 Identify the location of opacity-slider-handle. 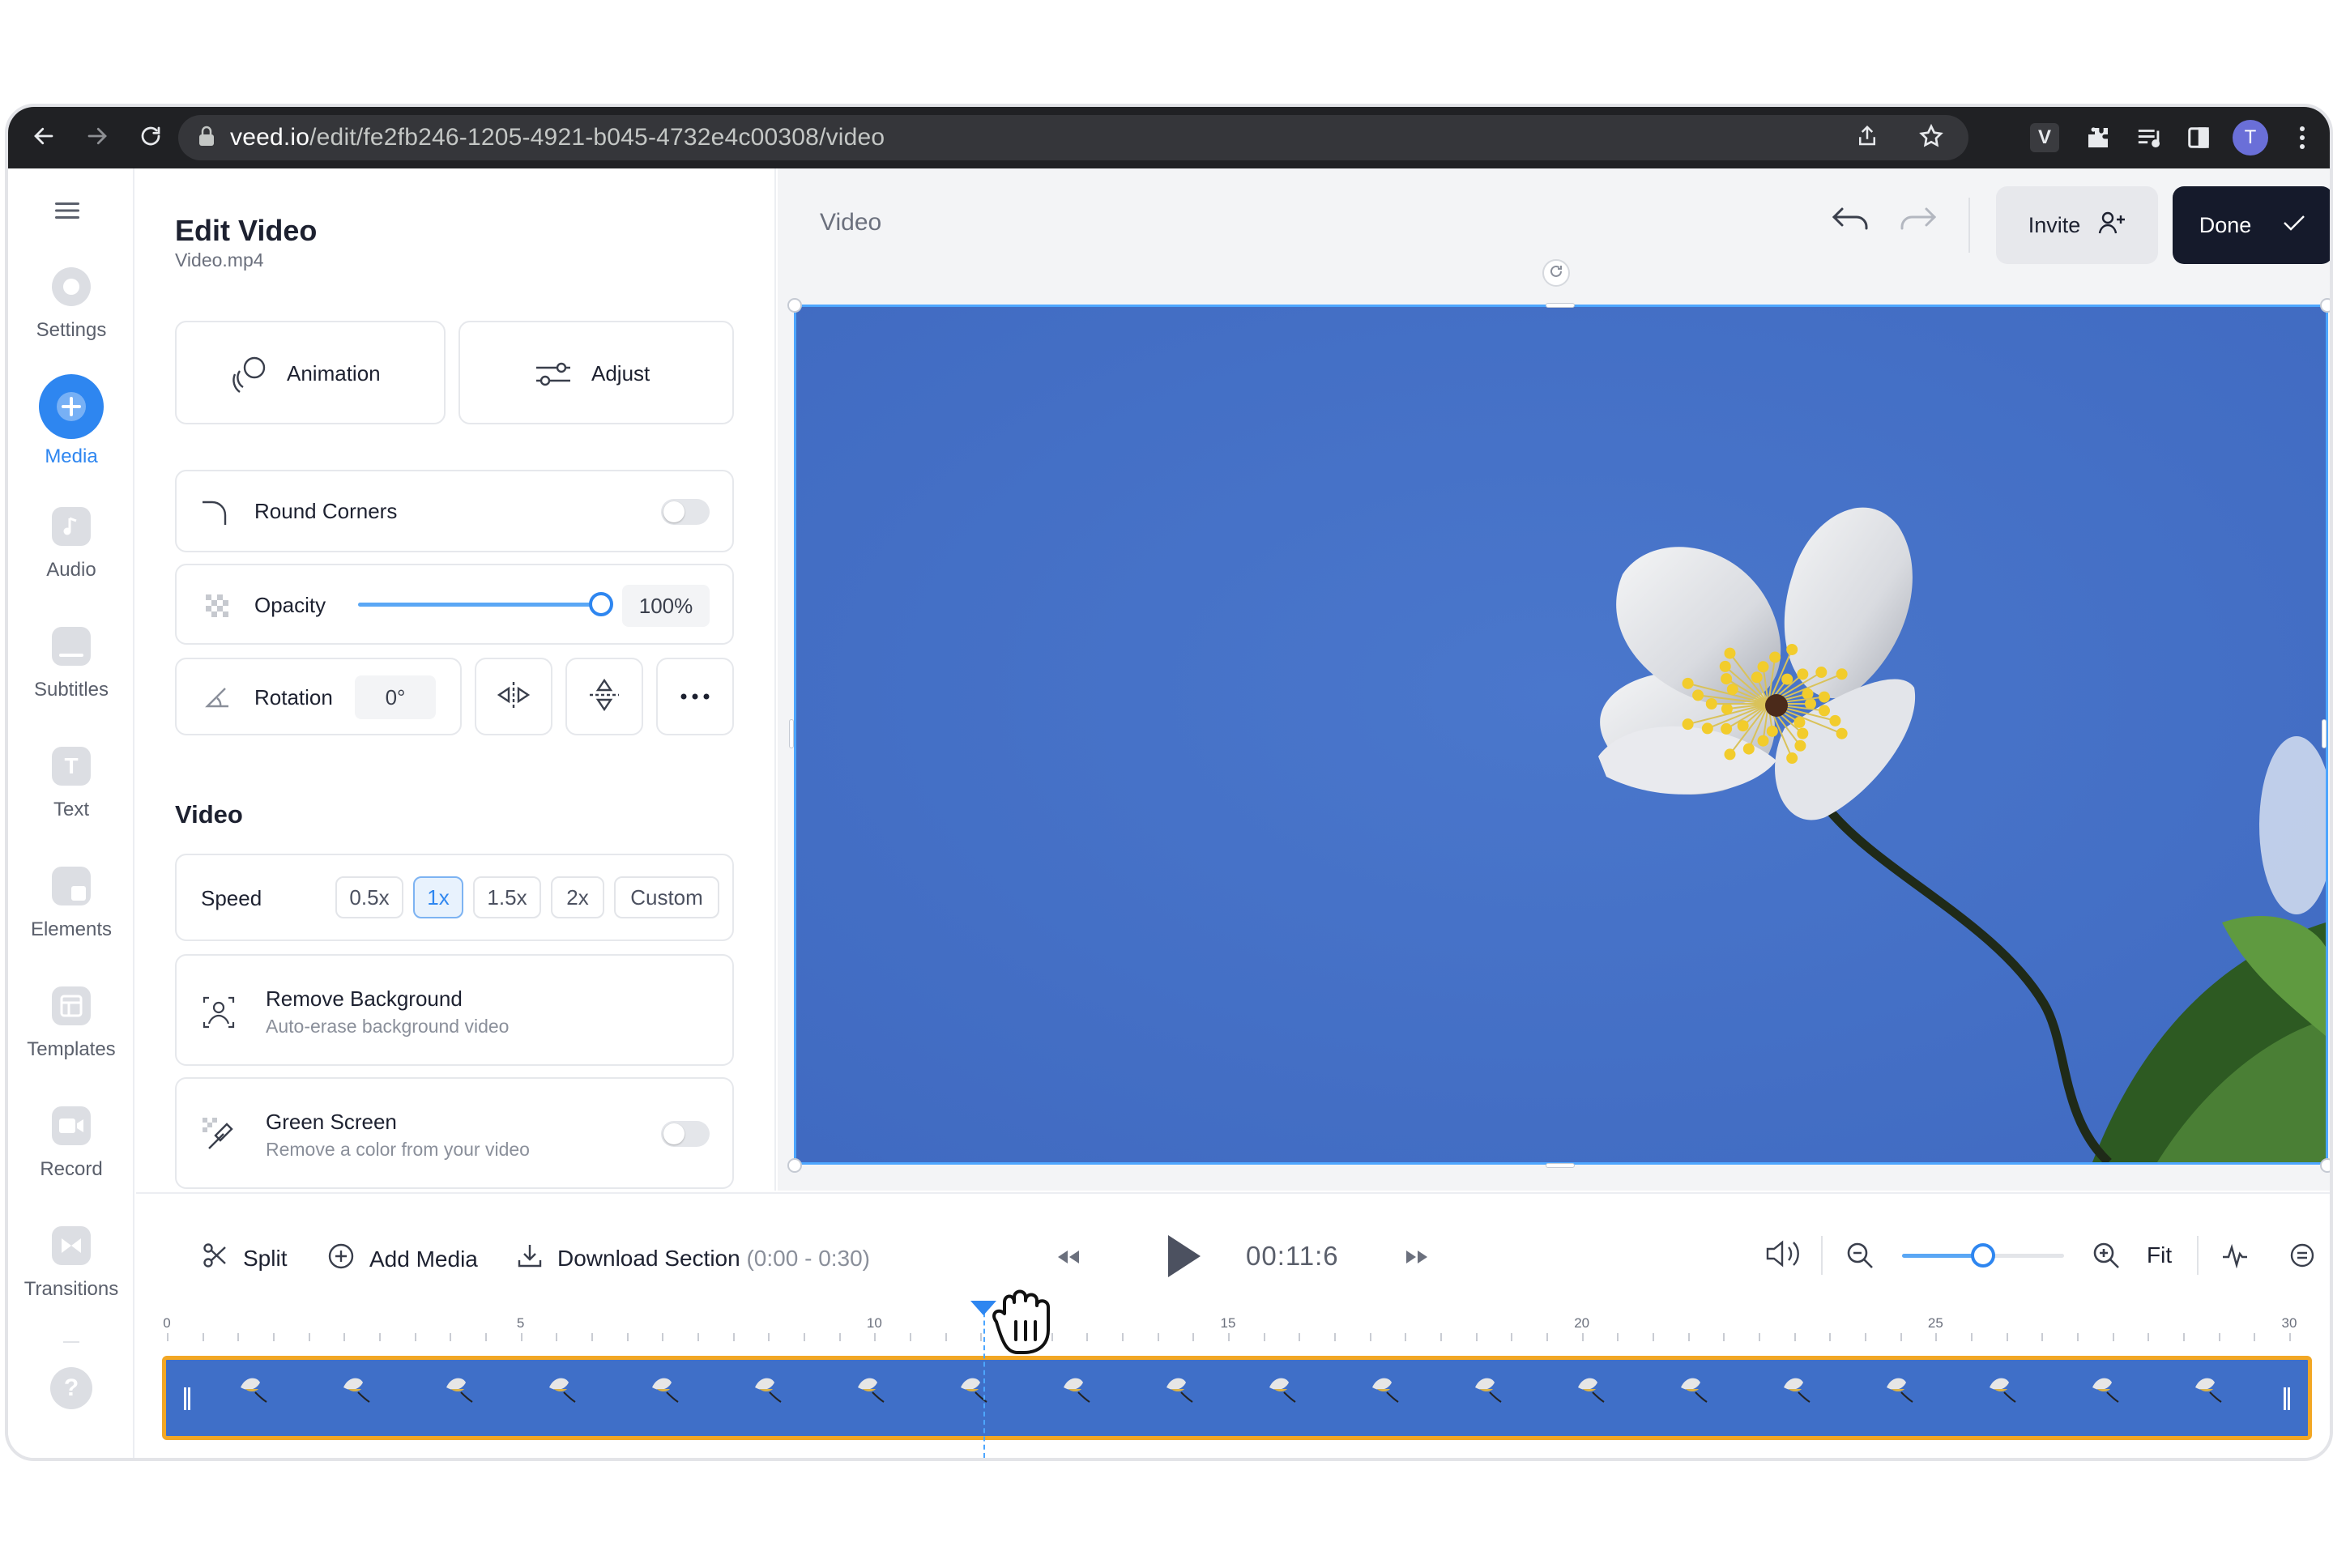
(601, 604).